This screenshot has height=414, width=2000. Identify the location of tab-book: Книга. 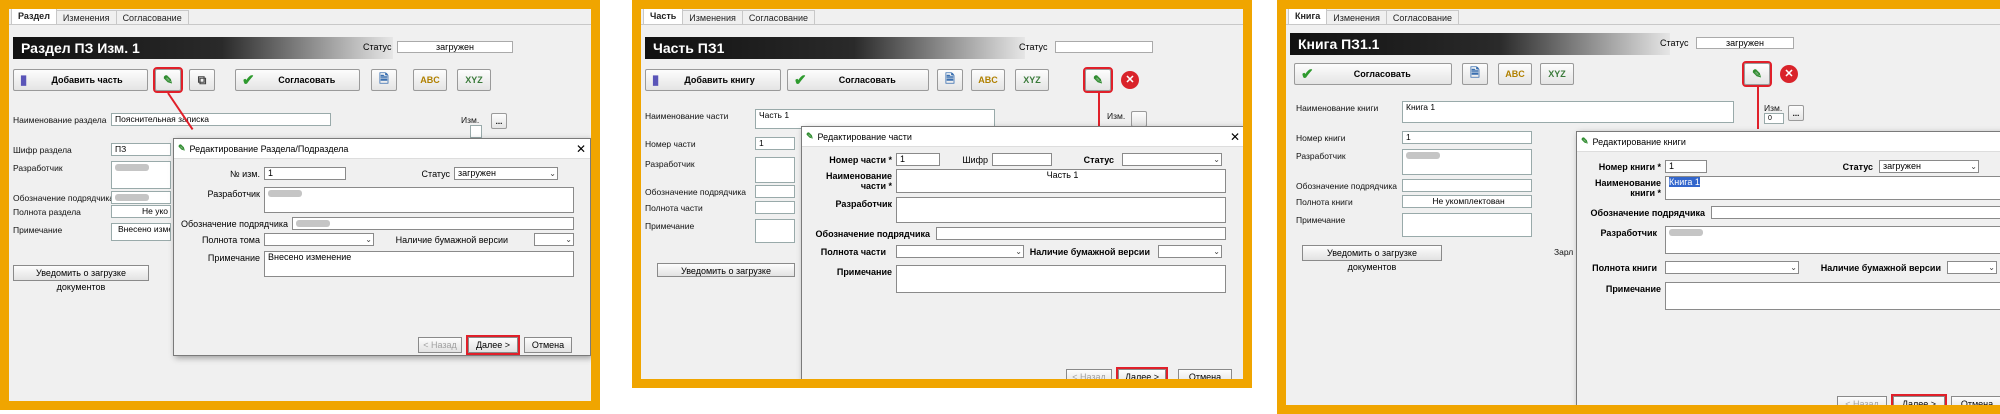
(1308, 16).